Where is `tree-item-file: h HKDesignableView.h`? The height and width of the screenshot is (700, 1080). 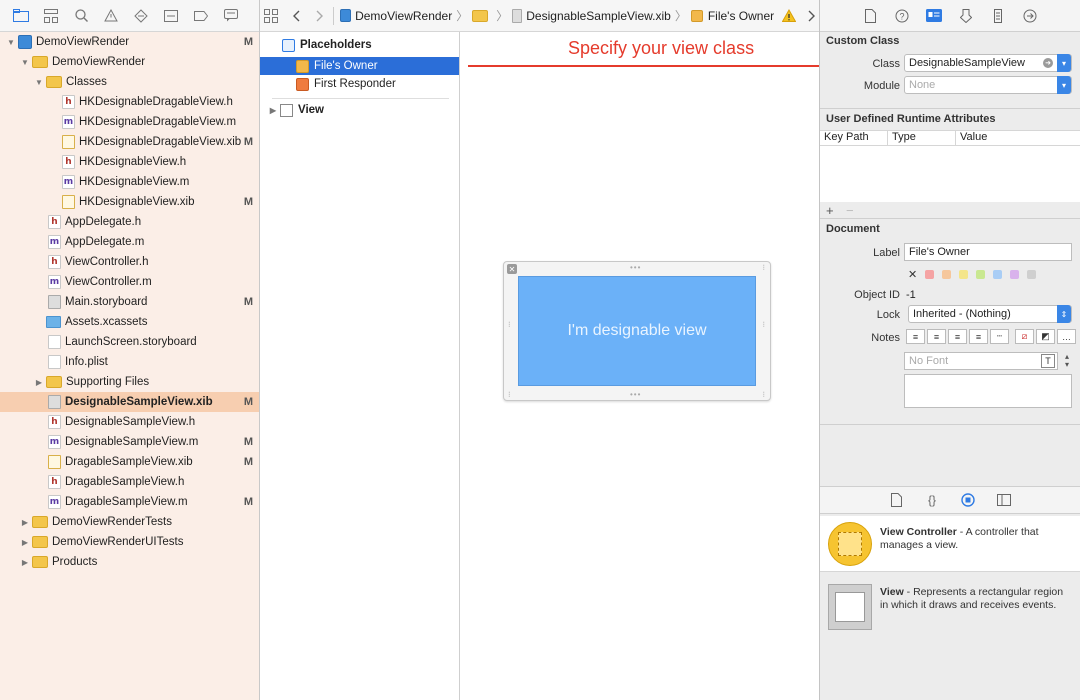
tree-item-file: h HKDesignableView.h is located at coordinates (129, 162).